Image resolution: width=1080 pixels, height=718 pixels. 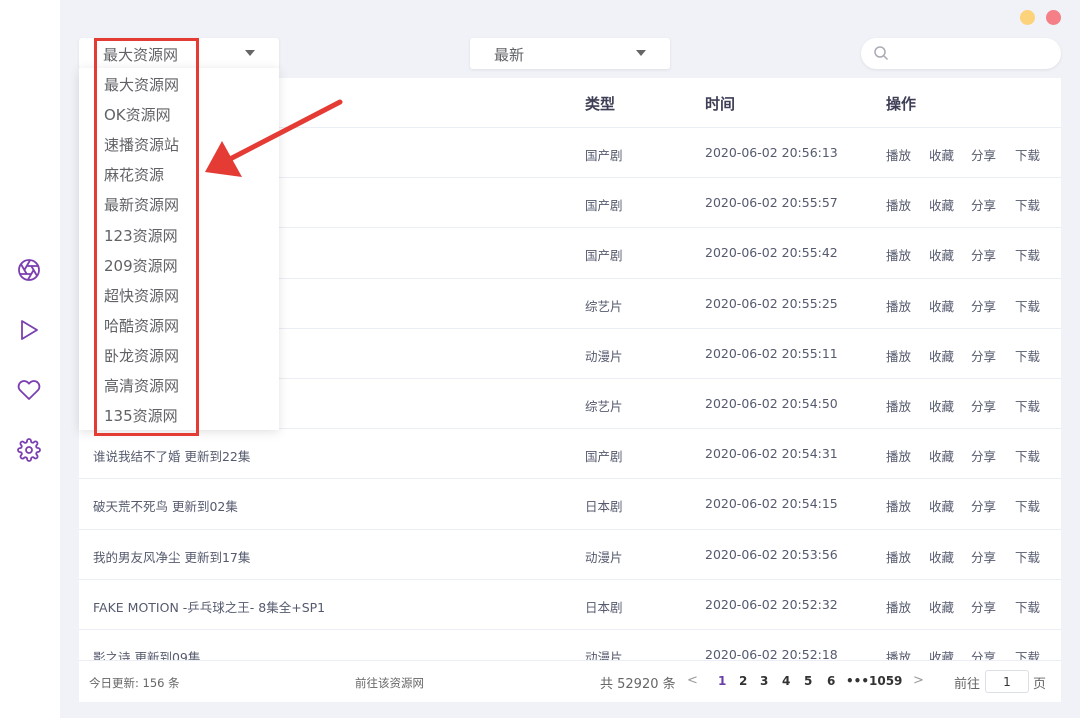 What do you see at coordinates (141, 355) in the screenshot?
I see `dropdown-option: 卧龙资源网` at bounding box center [141, 355].